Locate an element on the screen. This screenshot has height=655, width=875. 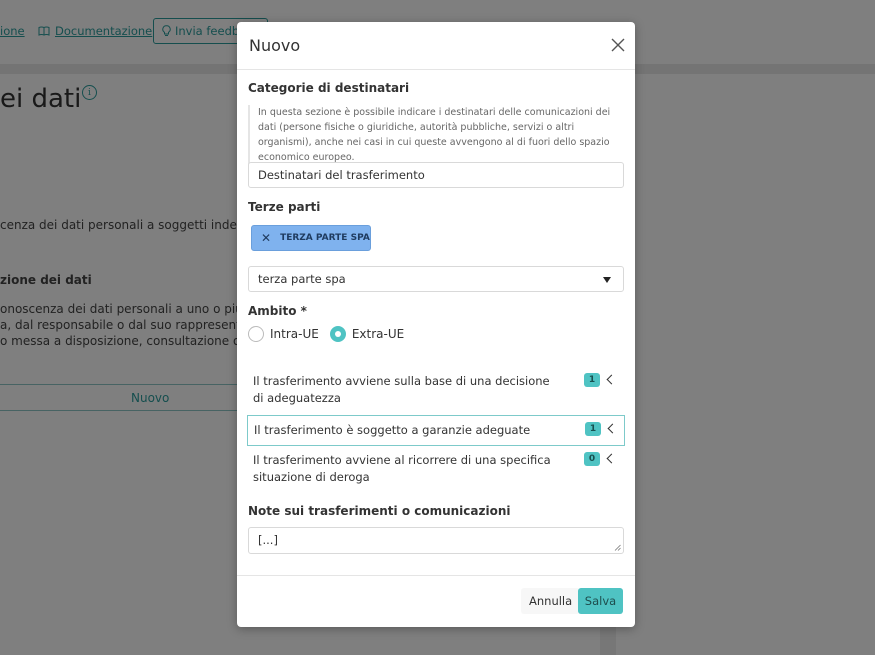
notes-label: Note sui trasferimenti o comunicazioni is located at coordinates (379, 511).